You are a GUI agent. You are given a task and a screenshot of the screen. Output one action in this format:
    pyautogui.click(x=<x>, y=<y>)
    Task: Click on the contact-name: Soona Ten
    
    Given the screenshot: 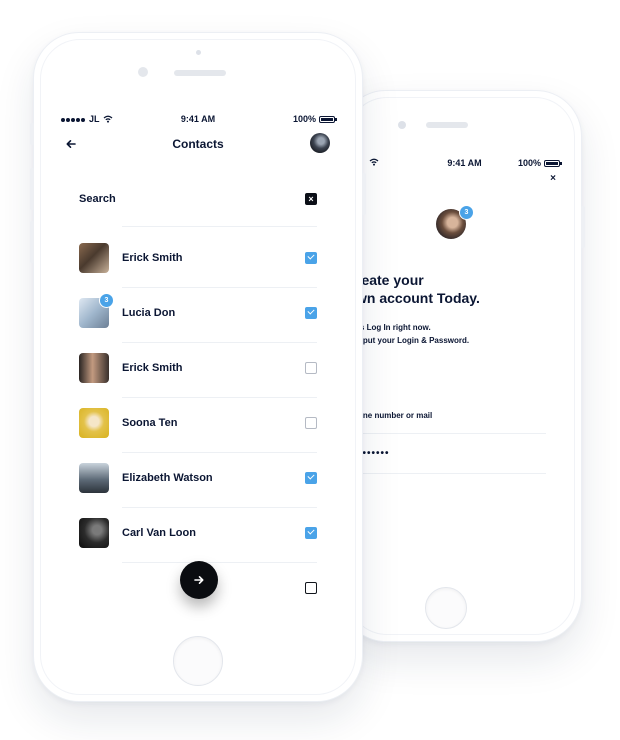 What is the action you would take?
    pyautogui.click(x=150, y=423)
    